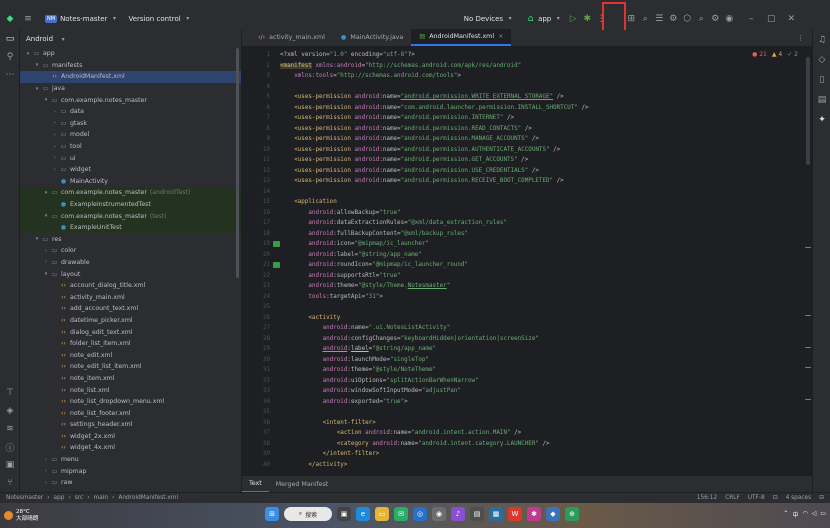 The image size is (830, 528). Describe the element at coordinates (130, 182) in the screenshot. I see `tree-item: ● MainActivity` at that location.